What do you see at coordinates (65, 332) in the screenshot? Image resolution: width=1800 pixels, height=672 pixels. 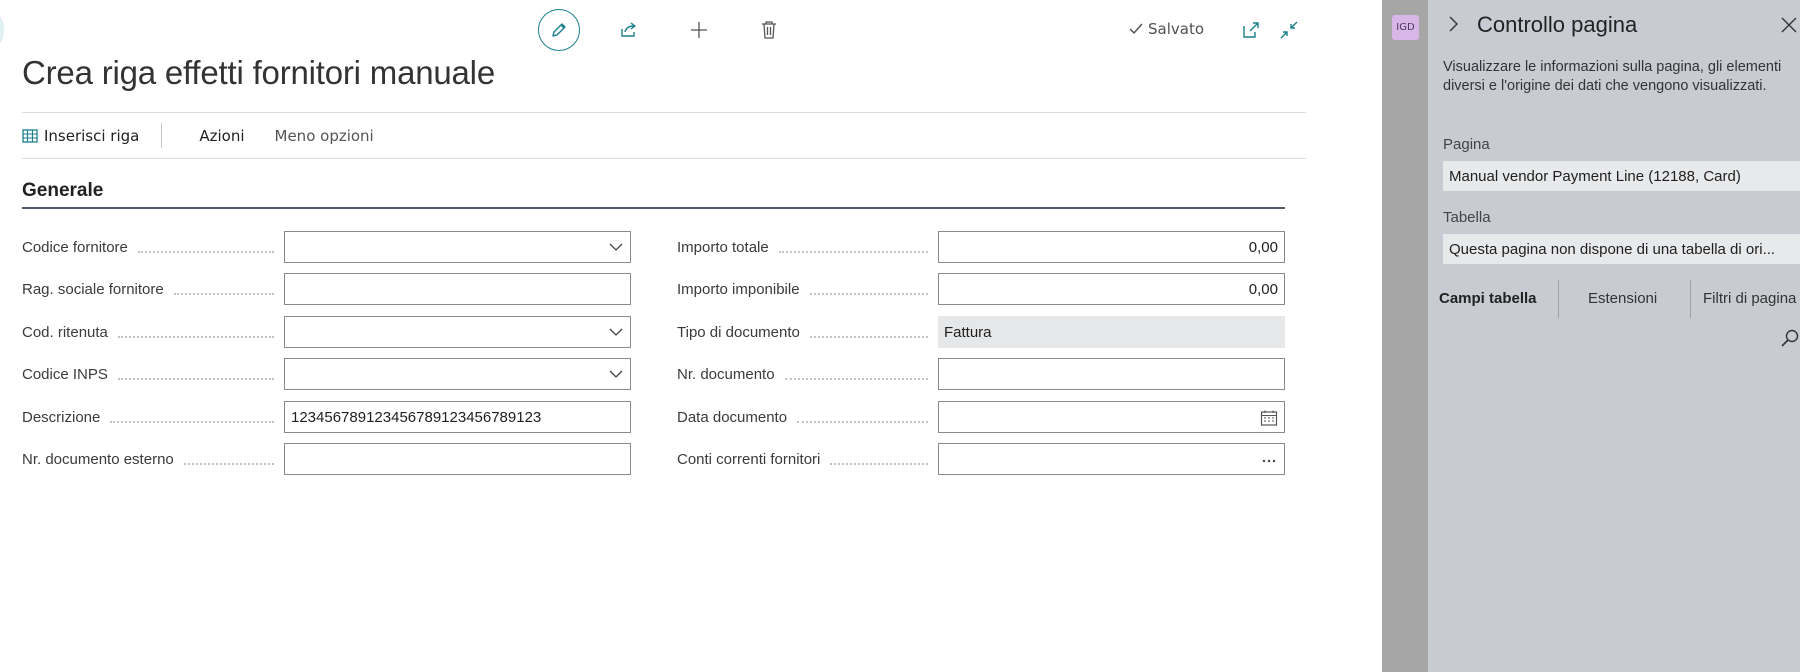 I see `field-label: Cod. ritenuta` at bounding box center [65, 332].